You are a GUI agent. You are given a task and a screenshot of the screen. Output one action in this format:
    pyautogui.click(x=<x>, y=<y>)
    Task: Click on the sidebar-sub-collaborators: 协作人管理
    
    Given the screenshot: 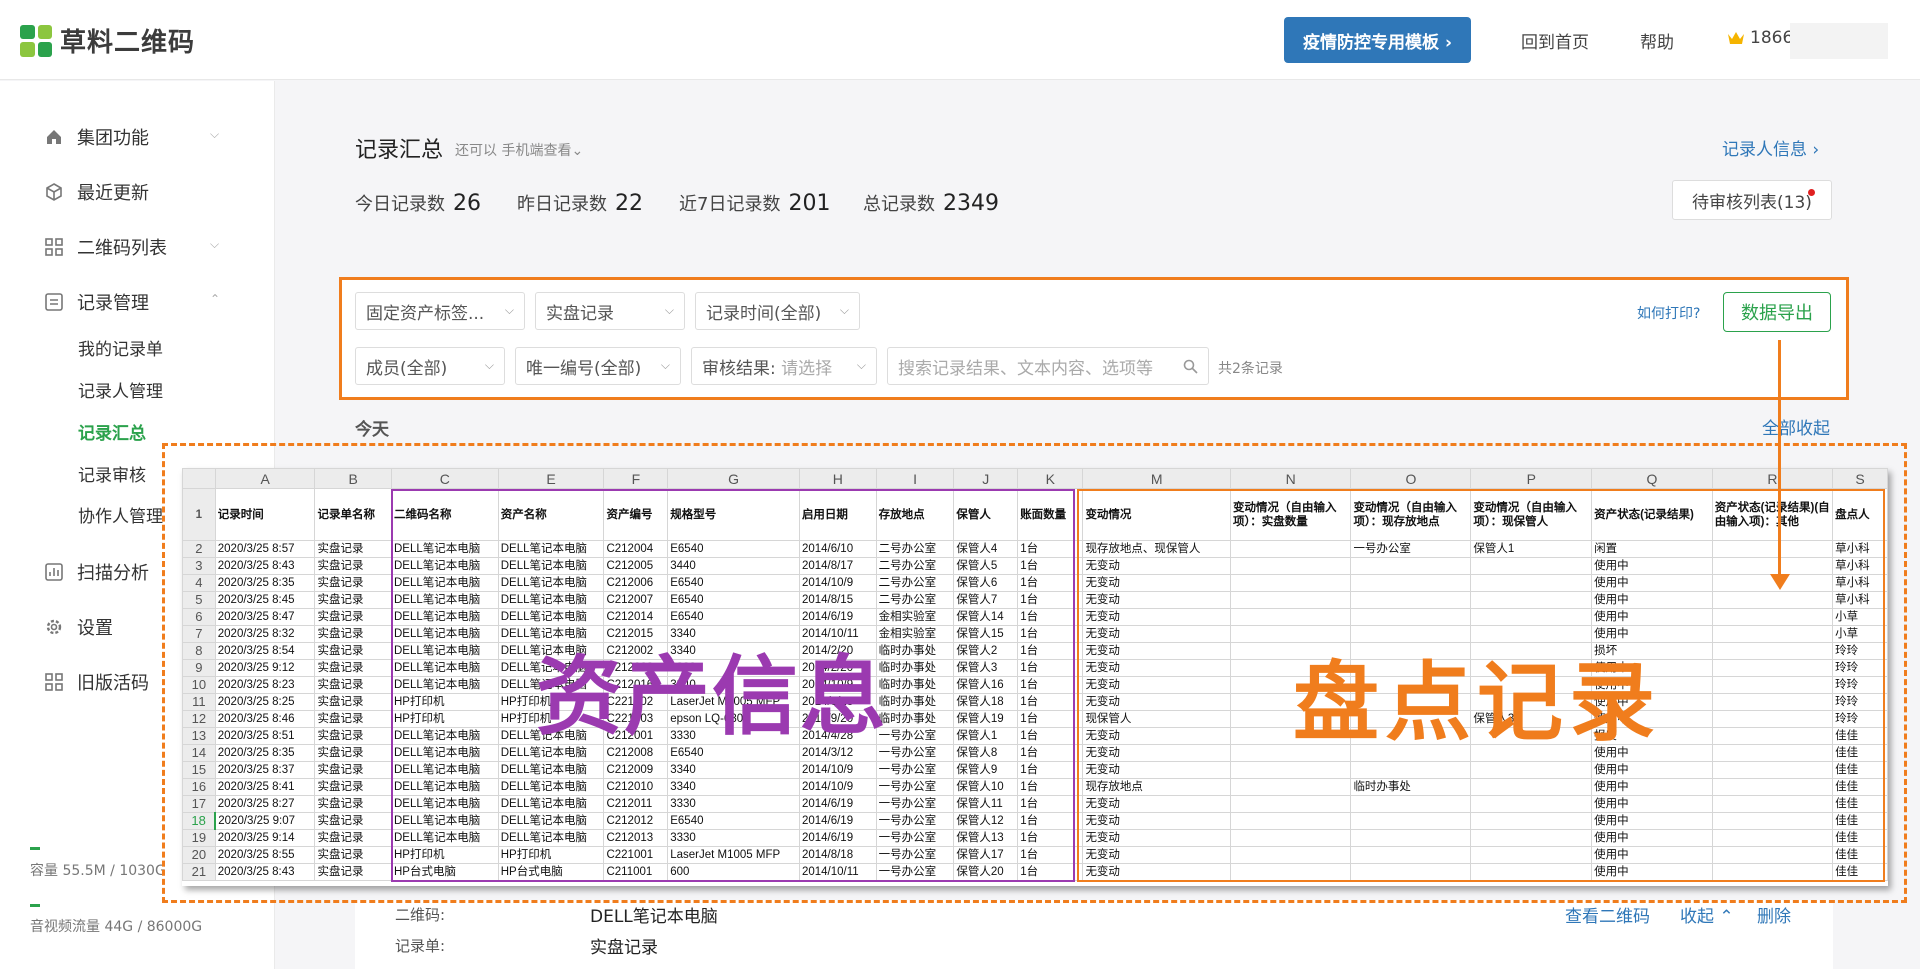 What is the action you would take?
    pyautogui.click(x=120, y=514)
    